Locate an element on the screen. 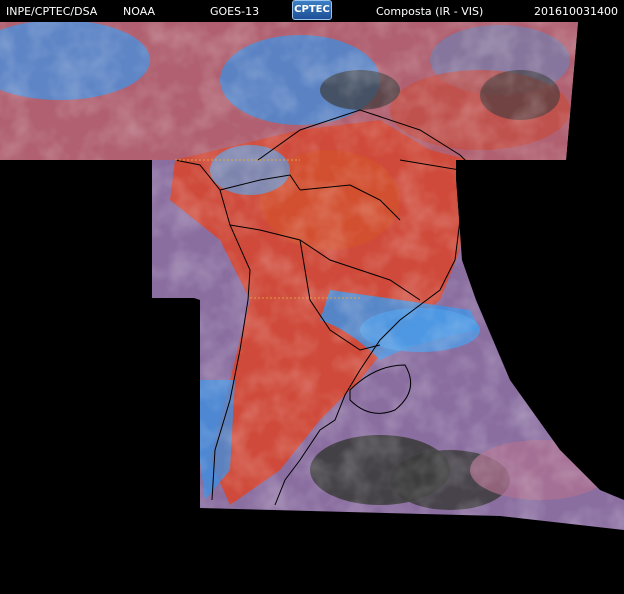  cptec-logo: CPTEC is located at coordinates (312, 10).